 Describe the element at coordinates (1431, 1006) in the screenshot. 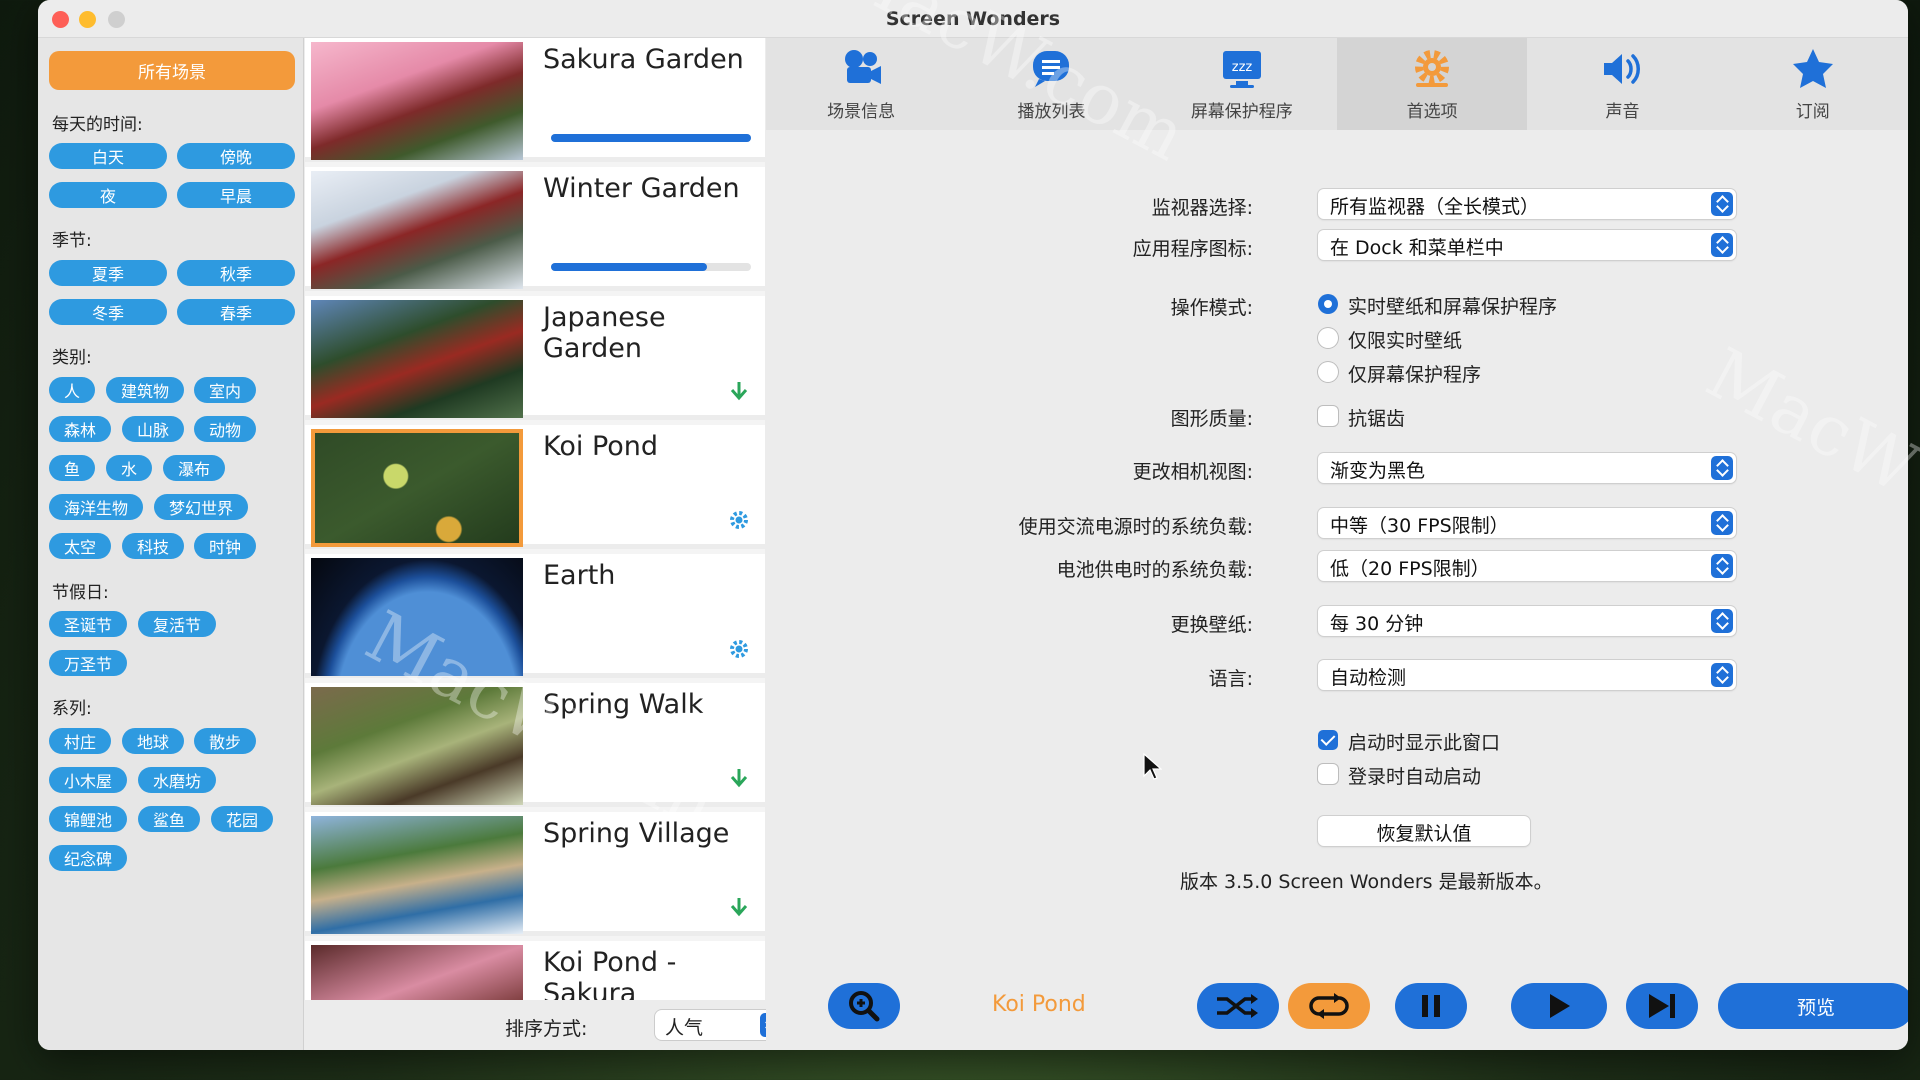

I see `pause-button` at that location.